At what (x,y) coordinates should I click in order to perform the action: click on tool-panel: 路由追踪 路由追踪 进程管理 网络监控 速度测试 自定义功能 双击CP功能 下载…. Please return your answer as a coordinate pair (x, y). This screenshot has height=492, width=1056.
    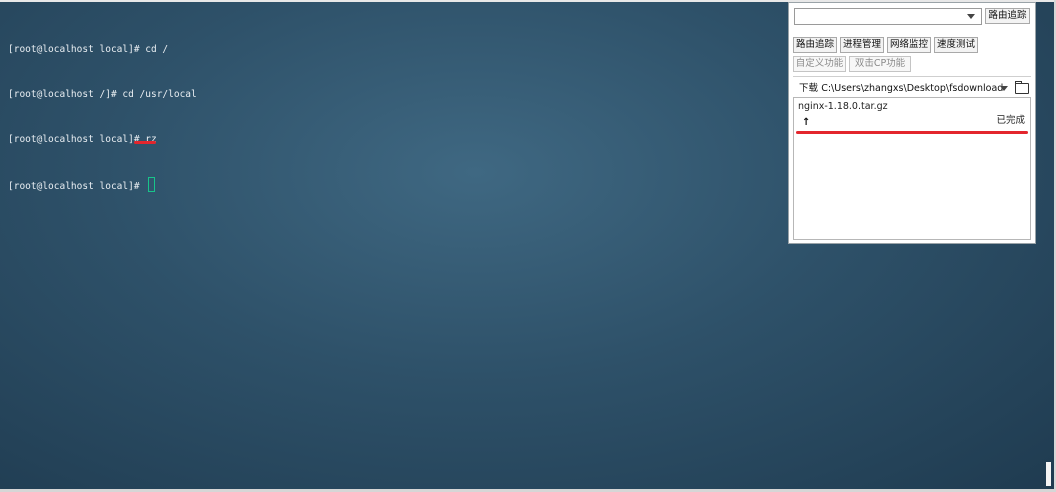
    Looking at the image, I should click on (912, 123).